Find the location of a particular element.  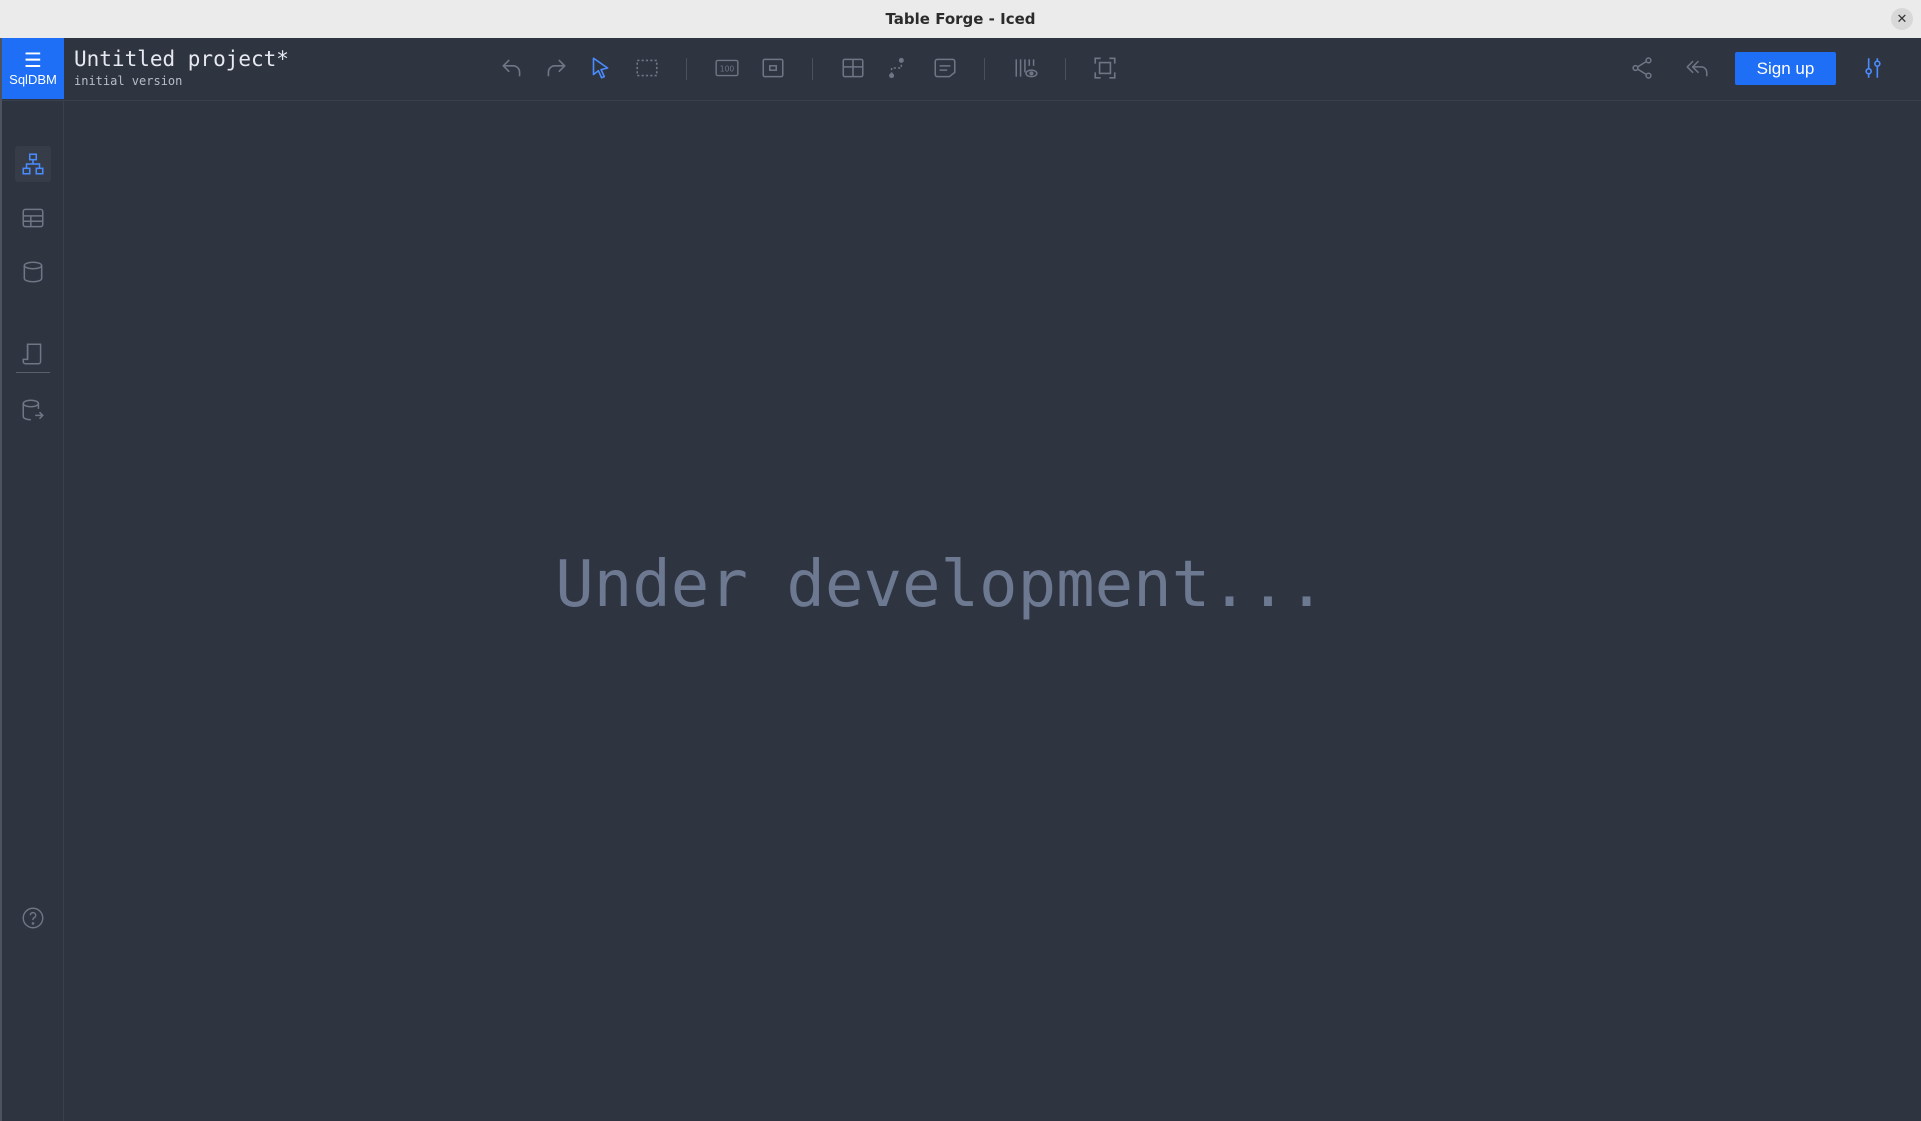

undo-icon is located at coordinates (511, 68).